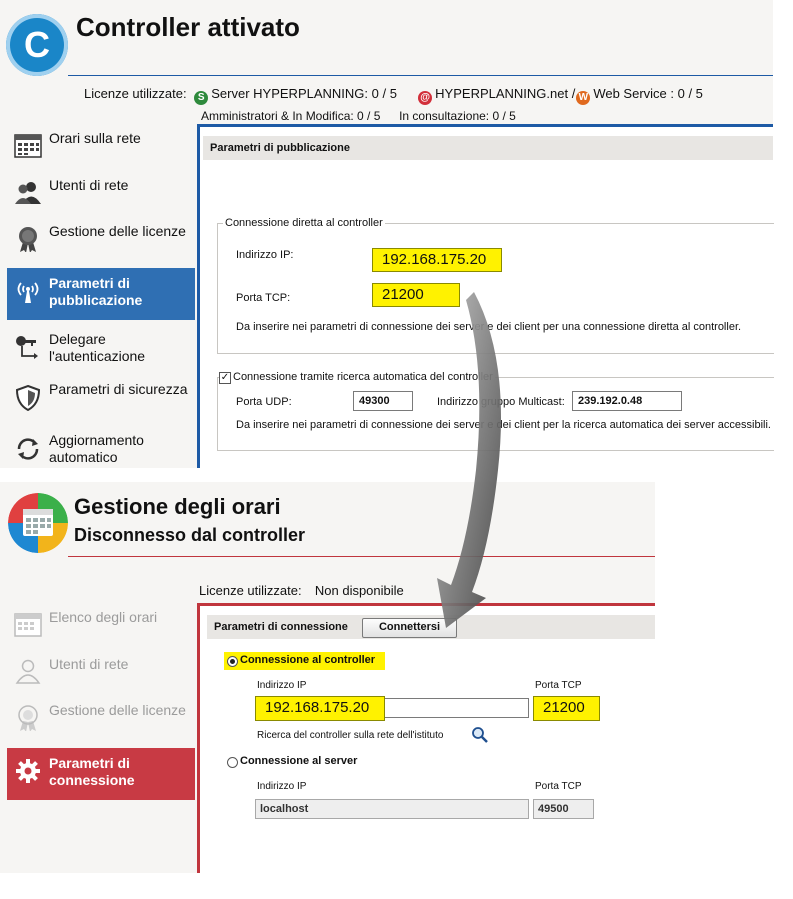 The image size is (793, 899). Describe the element at coordinates (505, 93) in the screenshot. I see `license-hp-net: HYPERPLANNING.net /` at that location.